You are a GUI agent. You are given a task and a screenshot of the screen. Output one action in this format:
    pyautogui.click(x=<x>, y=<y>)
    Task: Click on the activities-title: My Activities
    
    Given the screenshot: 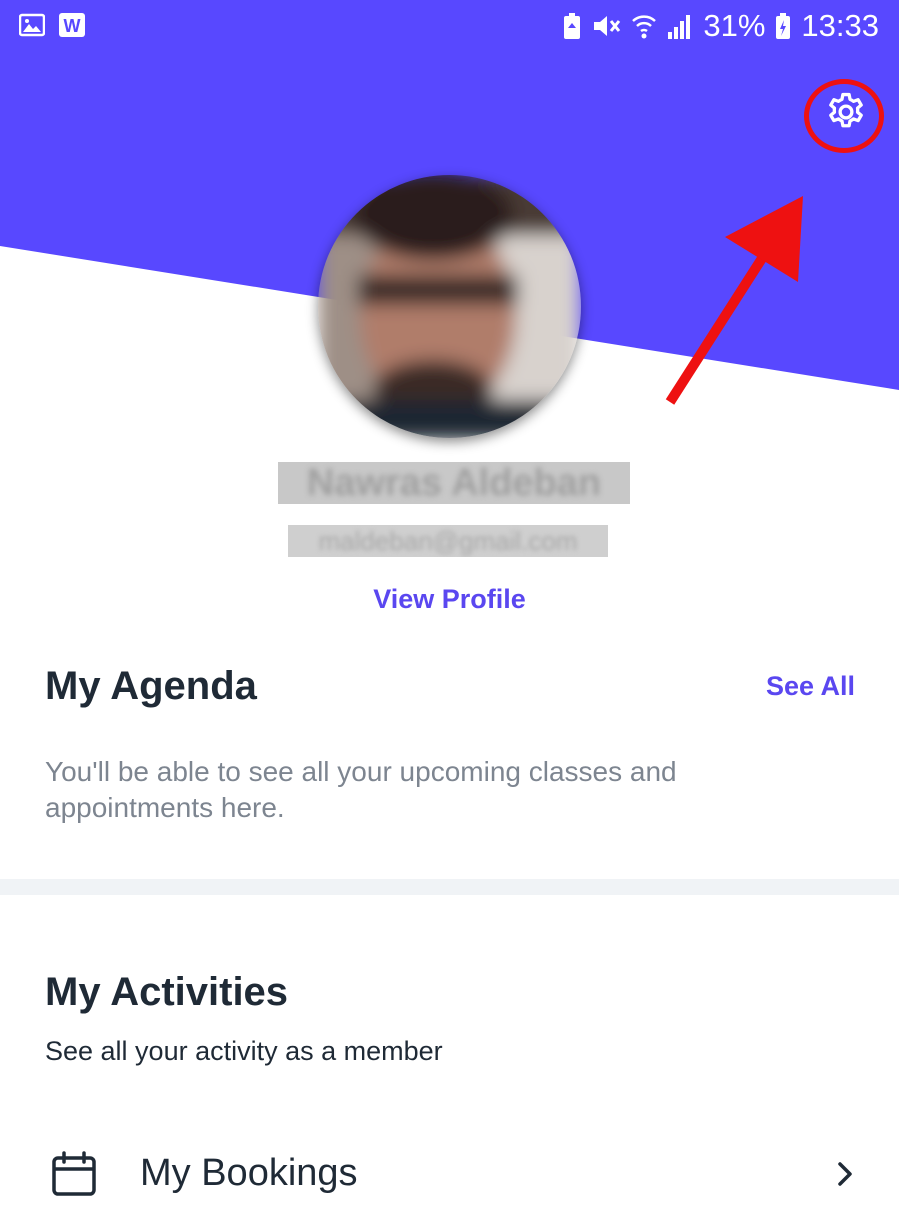 What is the action you would take?
    pyautogui.click(x=167, y=992)
    